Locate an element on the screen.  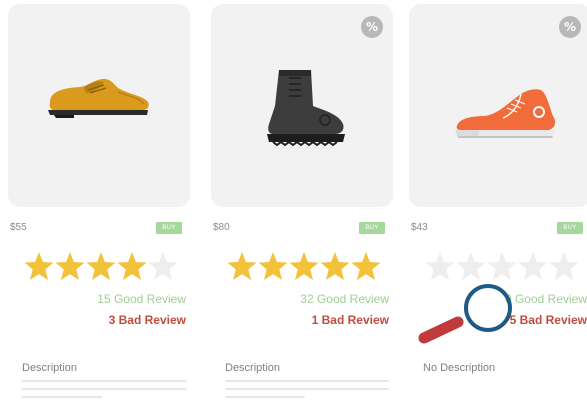
price-label: $55 is located at coordinates (18, 227).